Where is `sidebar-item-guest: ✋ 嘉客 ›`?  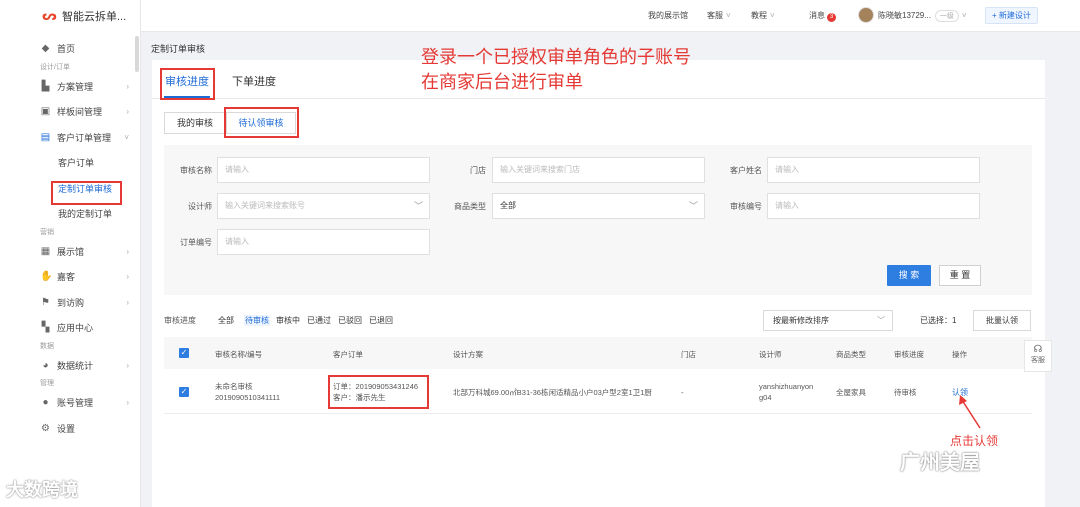
sidebar-item-guest: ✋ 嘉客 › is located at coordinates (87, 277).